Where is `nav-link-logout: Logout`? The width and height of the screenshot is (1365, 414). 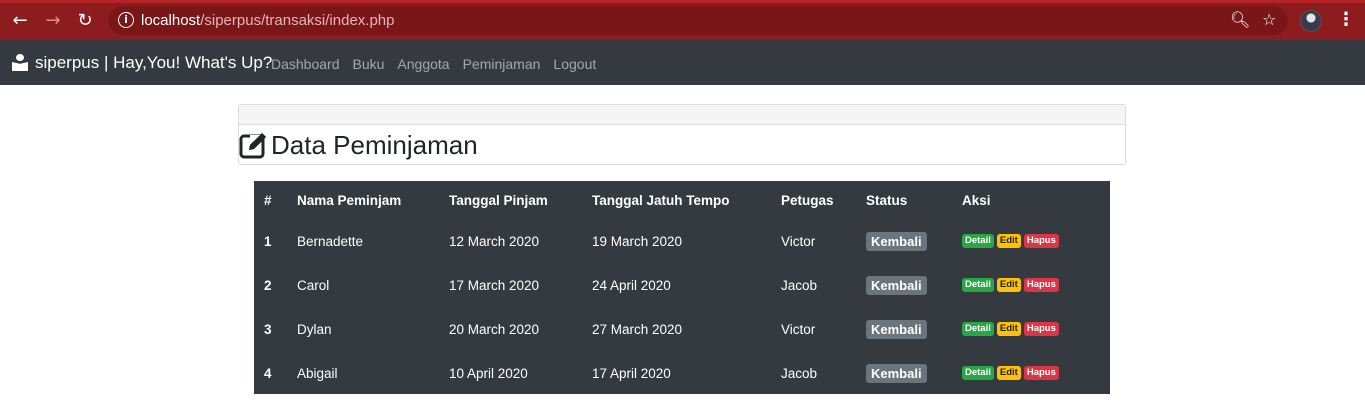 nav-link-logout: Logout is located at coordinates (574, 64).